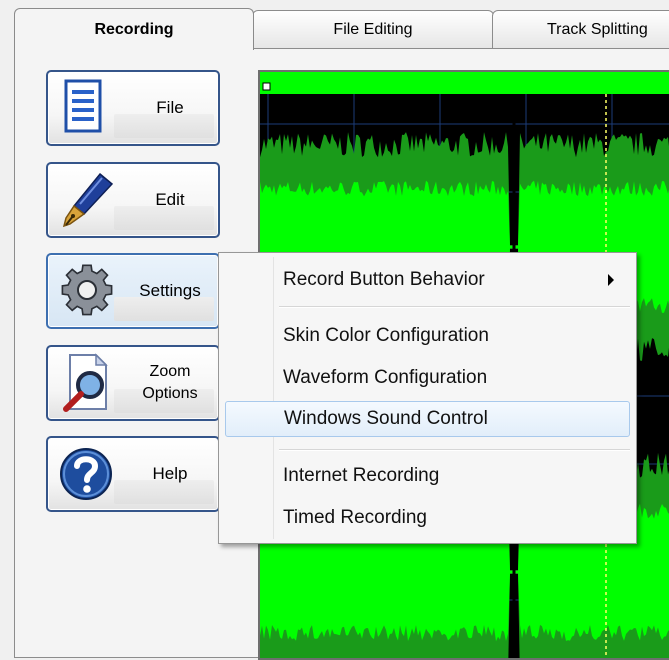 This screenshot has height=660, width=669. What do you see at coordinates (427, 336) in the screenshot?
I see `menu-item-skin-color-configuration: Skin Color Configuration` at bounding box center [427, 336].